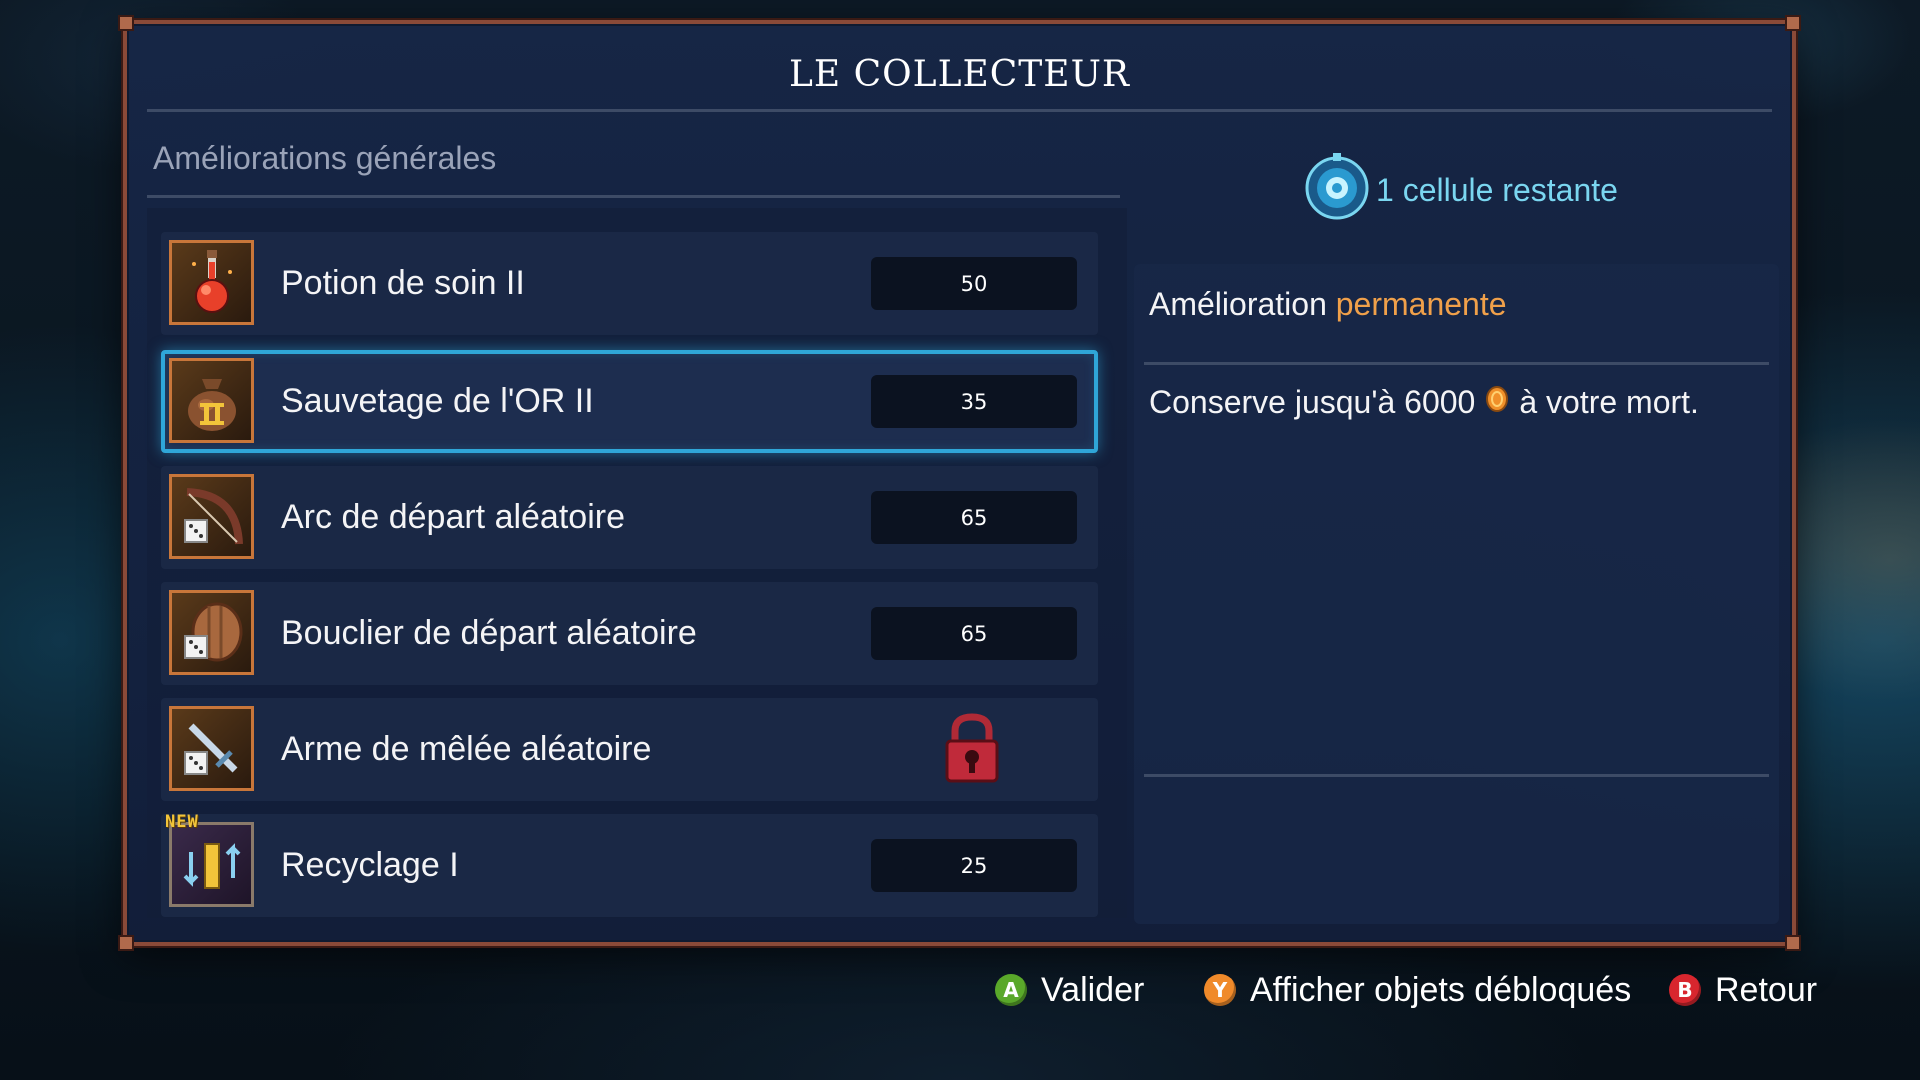 The width and height of the screenshot is (1920, 1080). Describe the element at coordinates (1220, 990) in the screenshot. I see `y-button-icon: Y` at that location.